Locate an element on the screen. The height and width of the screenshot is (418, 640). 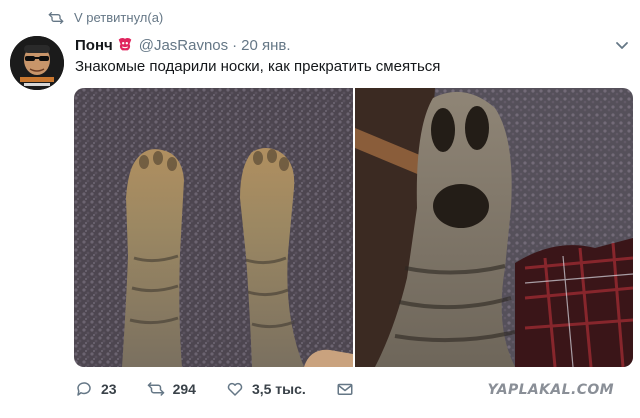
tweet-actions: 23 294 3,5 тыс. is located at coordinates (229, 389).